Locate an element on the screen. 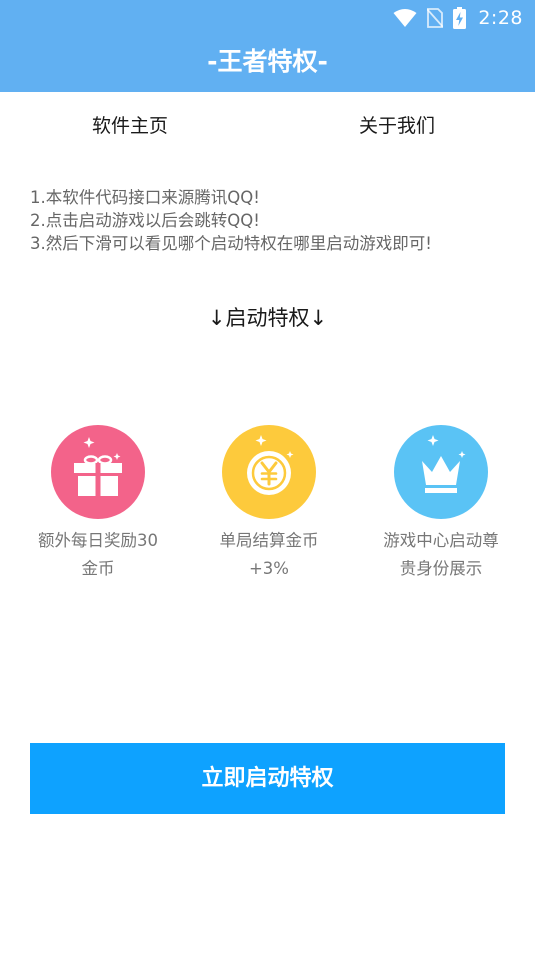 The image size is (535, 955). no-sim-icon is located at coordinates (435, 18).